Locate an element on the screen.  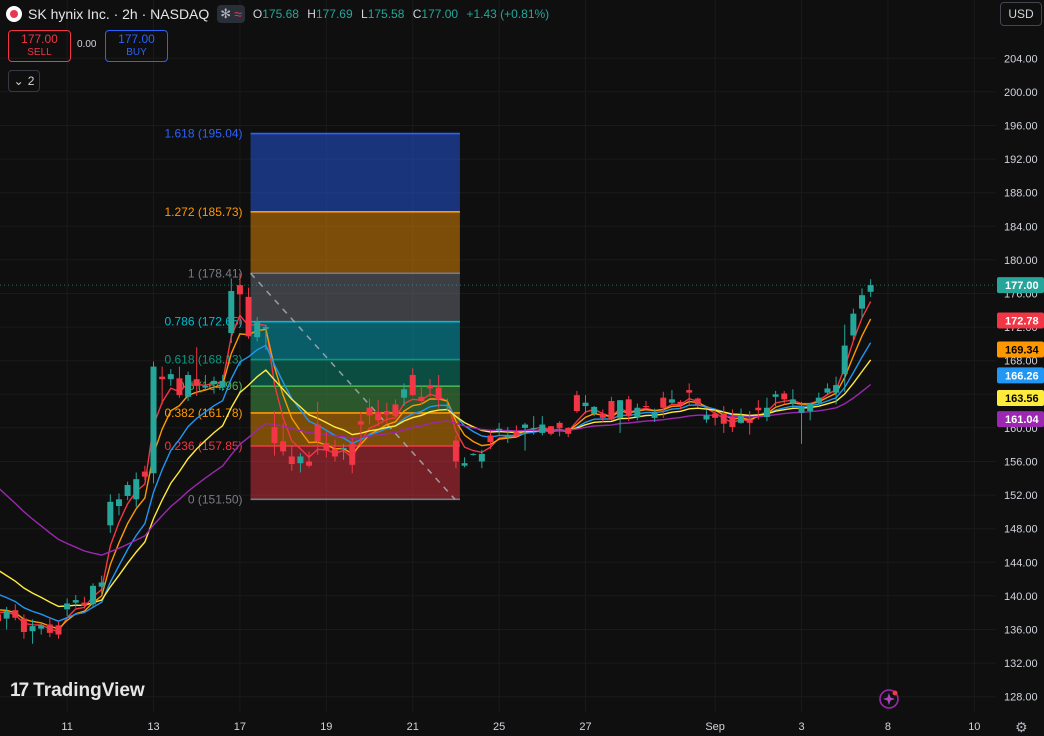
sell-label: SELL is located at coordinates (39, 52).